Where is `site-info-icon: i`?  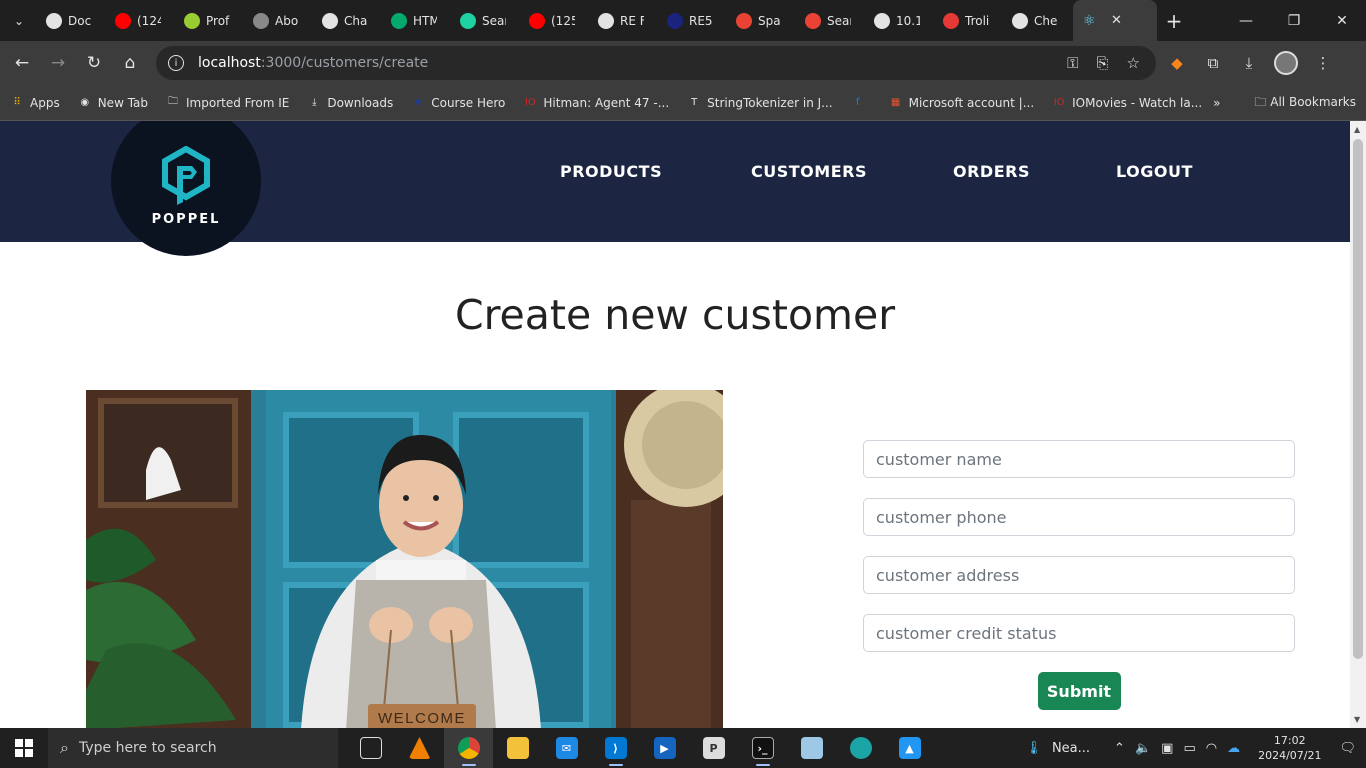 site-info-icon: i is located at coordinates (176, 63).